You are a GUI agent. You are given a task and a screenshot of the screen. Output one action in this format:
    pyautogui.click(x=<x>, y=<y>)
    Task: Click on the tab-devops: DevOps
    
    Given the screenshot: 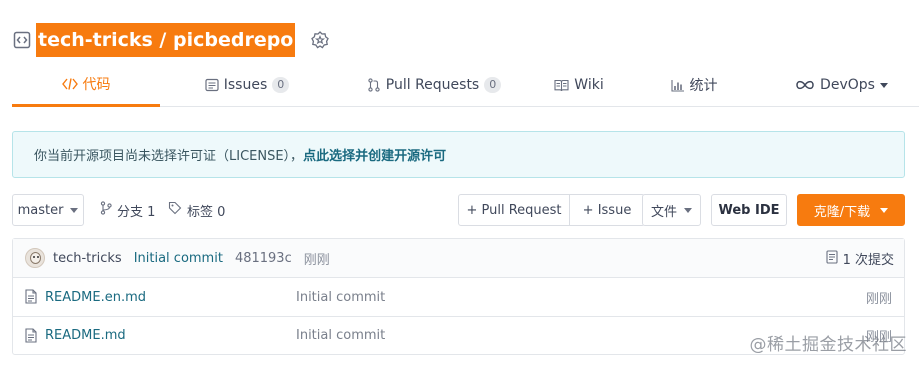 What is the action you would take?
    pyautogui.click(x=841, y=85)
    